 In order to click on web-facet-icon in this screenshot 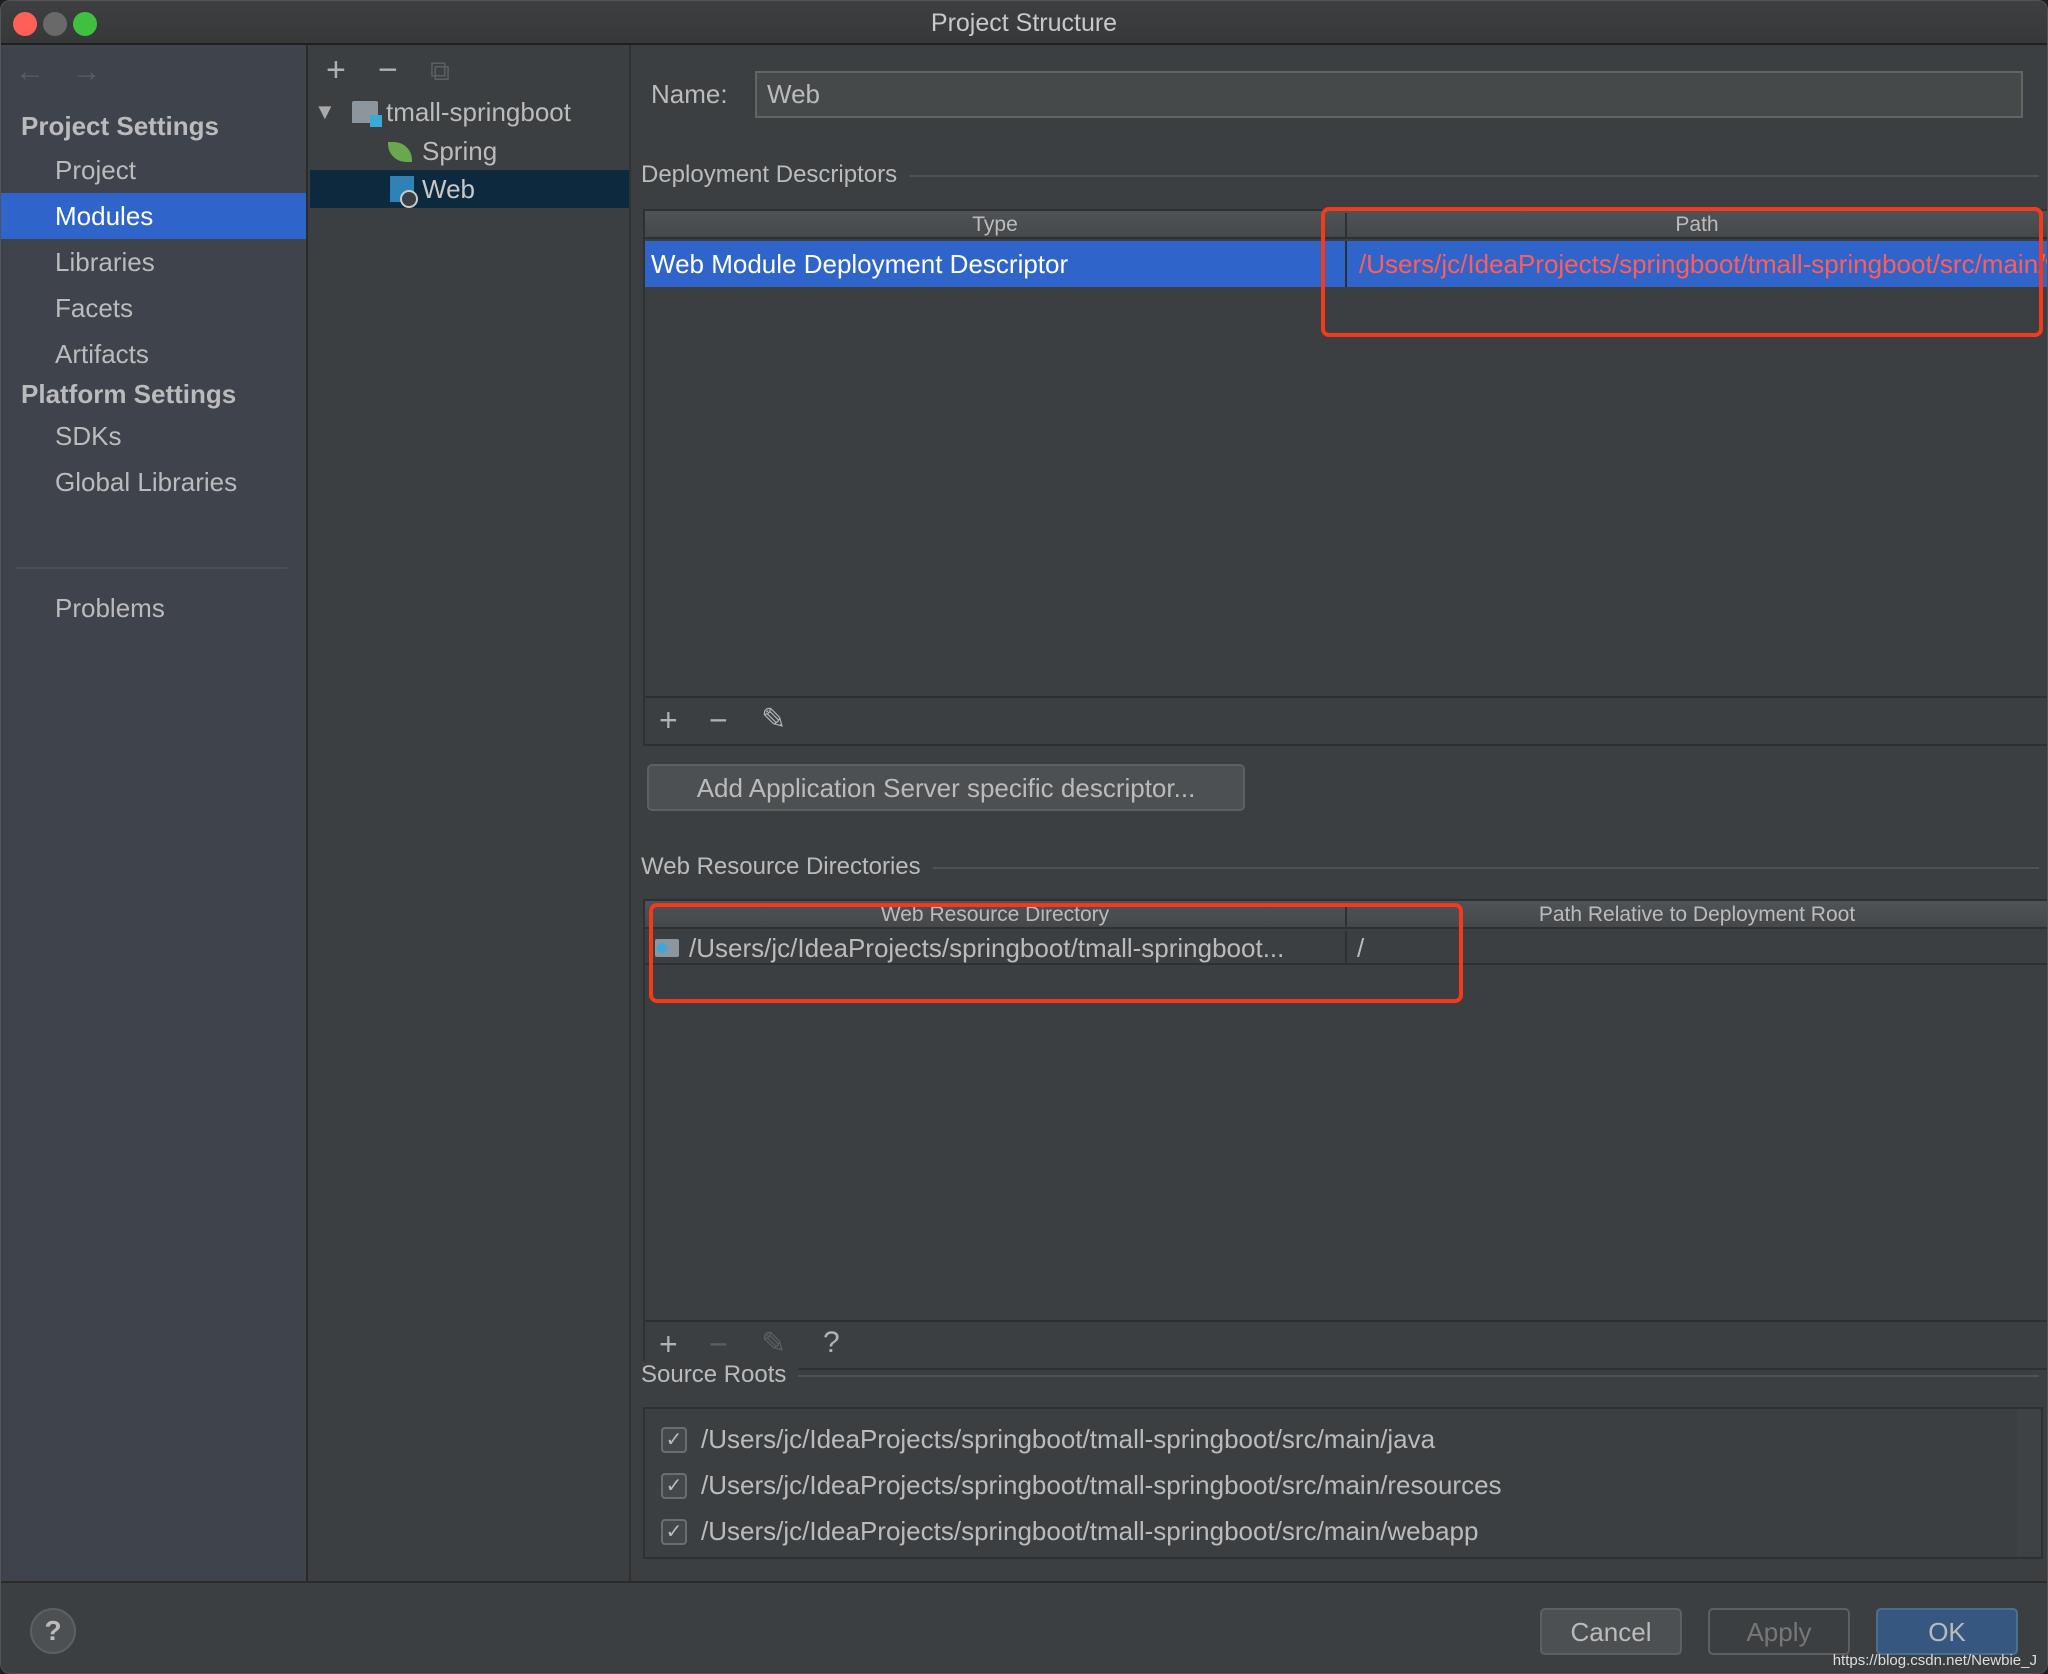, I will do `click(404, 192)`.